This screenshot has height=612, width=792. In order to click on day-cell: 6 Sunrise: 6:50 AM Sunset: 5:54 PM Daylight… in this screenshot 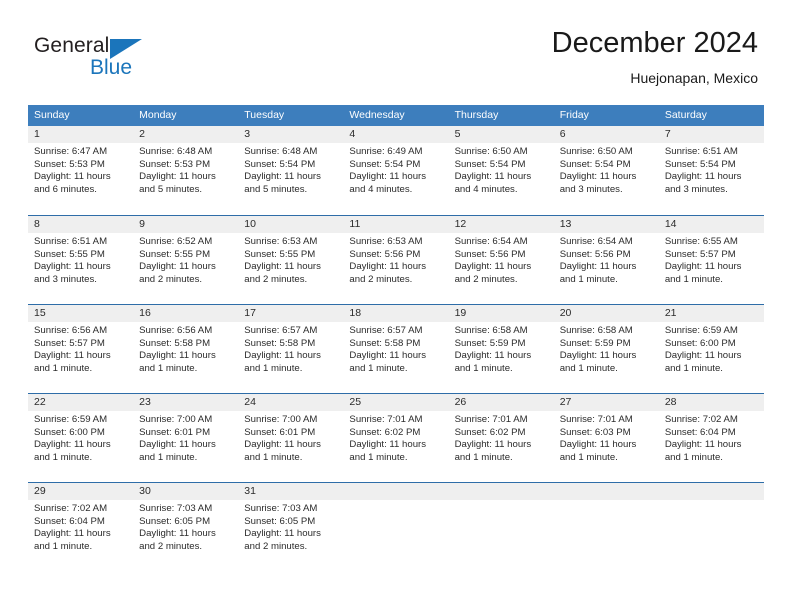, I will do `click(606, 170)`.